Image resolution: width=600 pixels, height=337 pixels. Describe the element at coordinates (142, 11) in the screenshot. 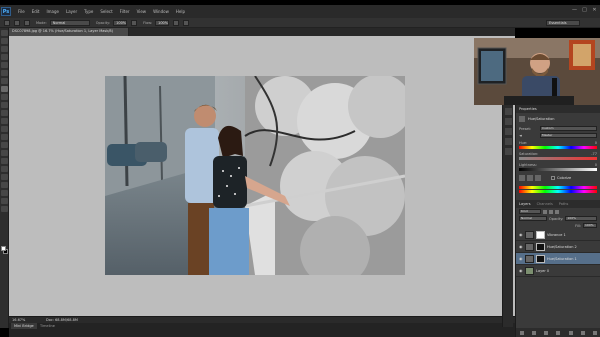

I see `menu-view: View` at that location.